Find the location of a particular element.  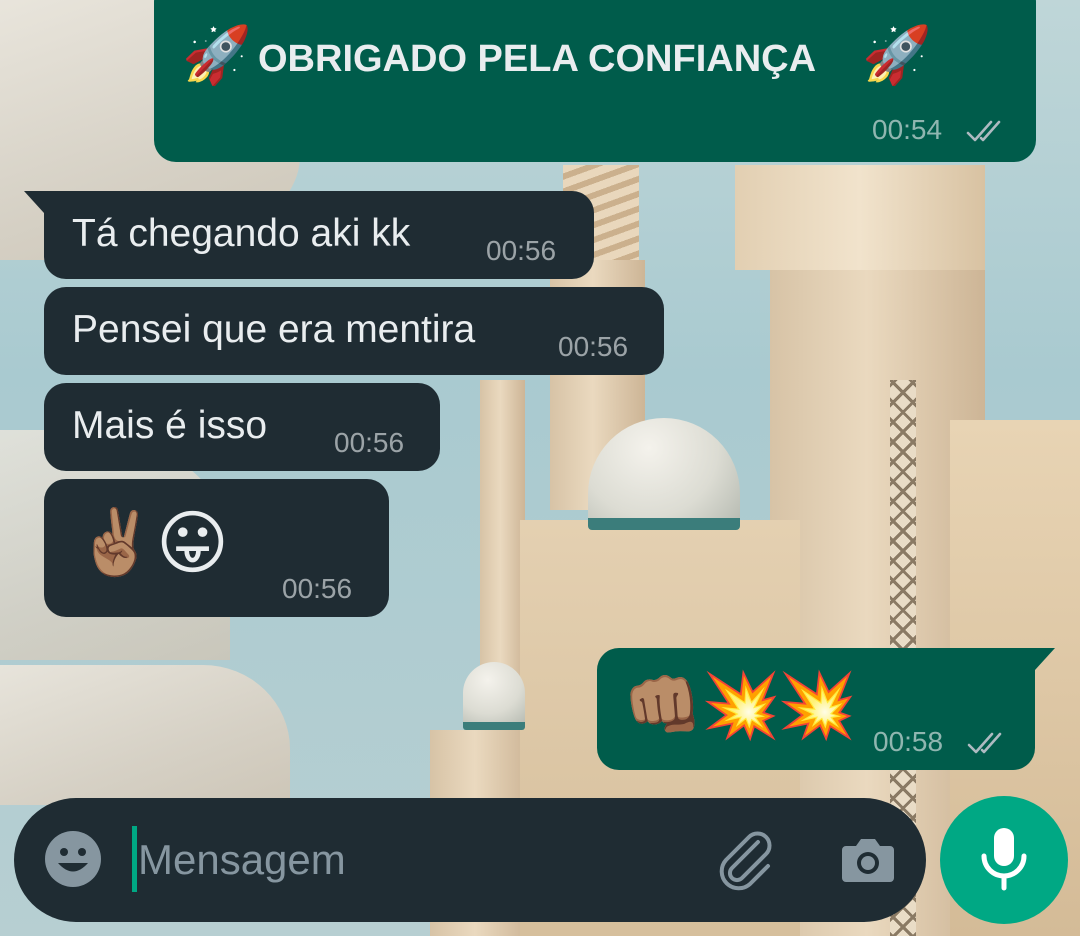

message-bubble-incoming: ✌🏽 😛 00:56 is located at coordinates (216, 548).